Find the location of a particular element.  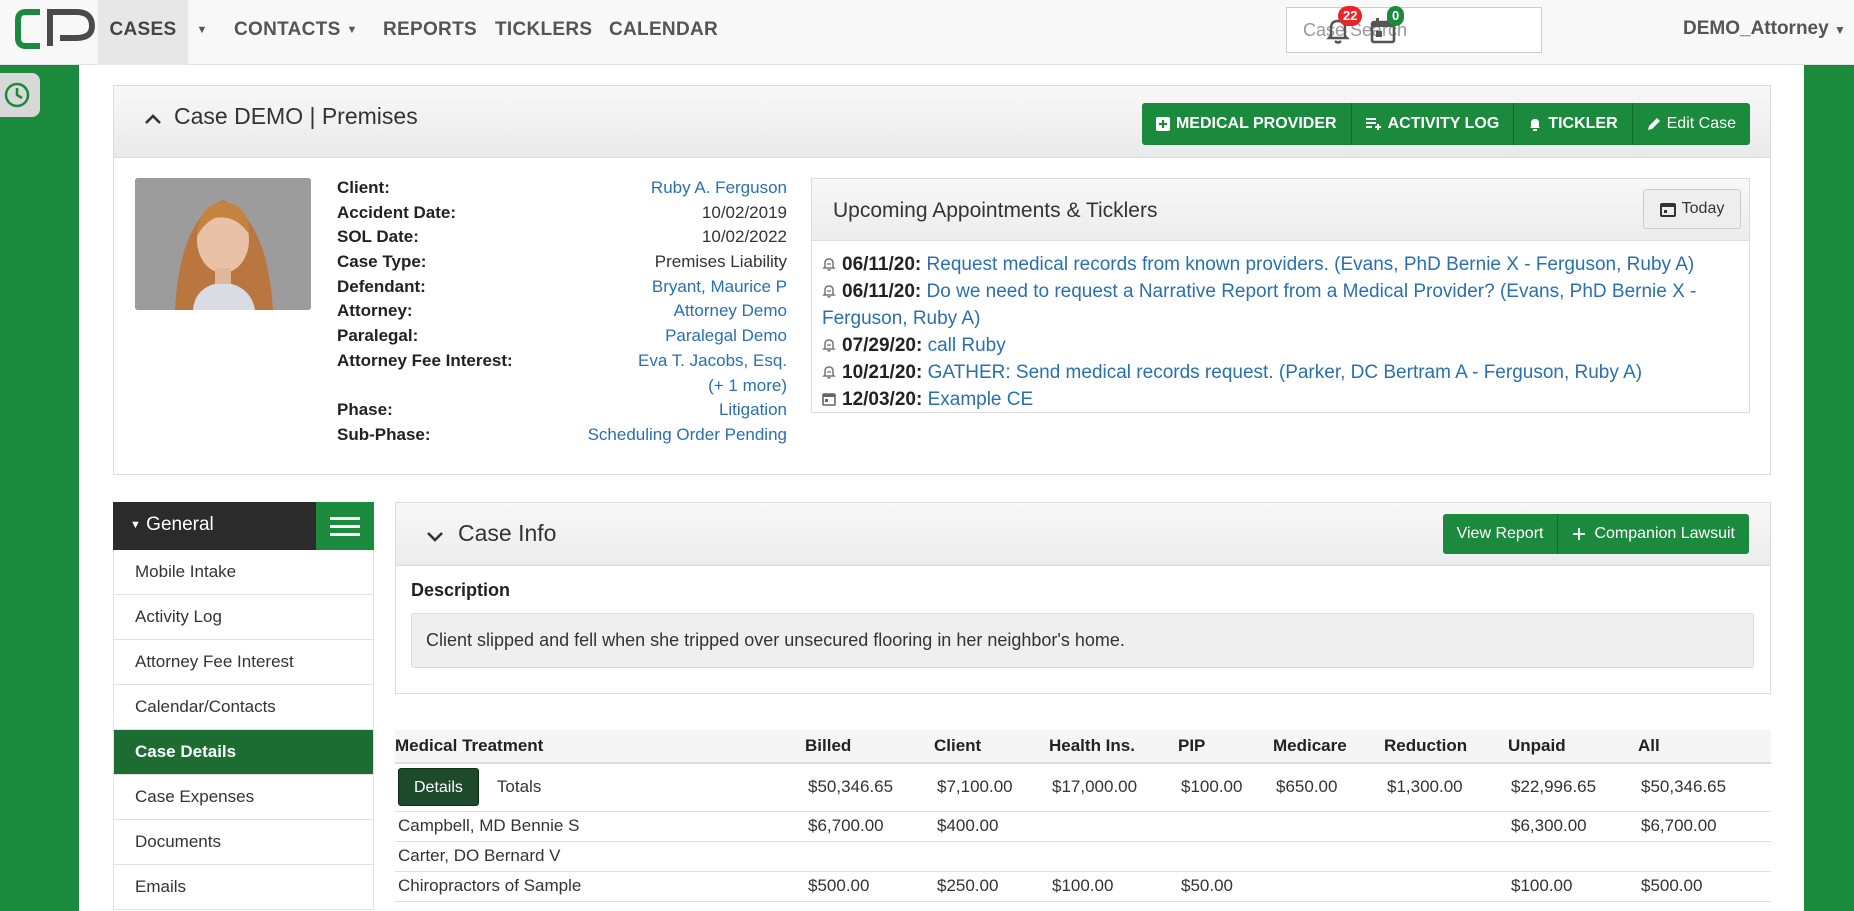

activity-log-button: ACTIVITY LOG is located at coordinates (1433, 124).